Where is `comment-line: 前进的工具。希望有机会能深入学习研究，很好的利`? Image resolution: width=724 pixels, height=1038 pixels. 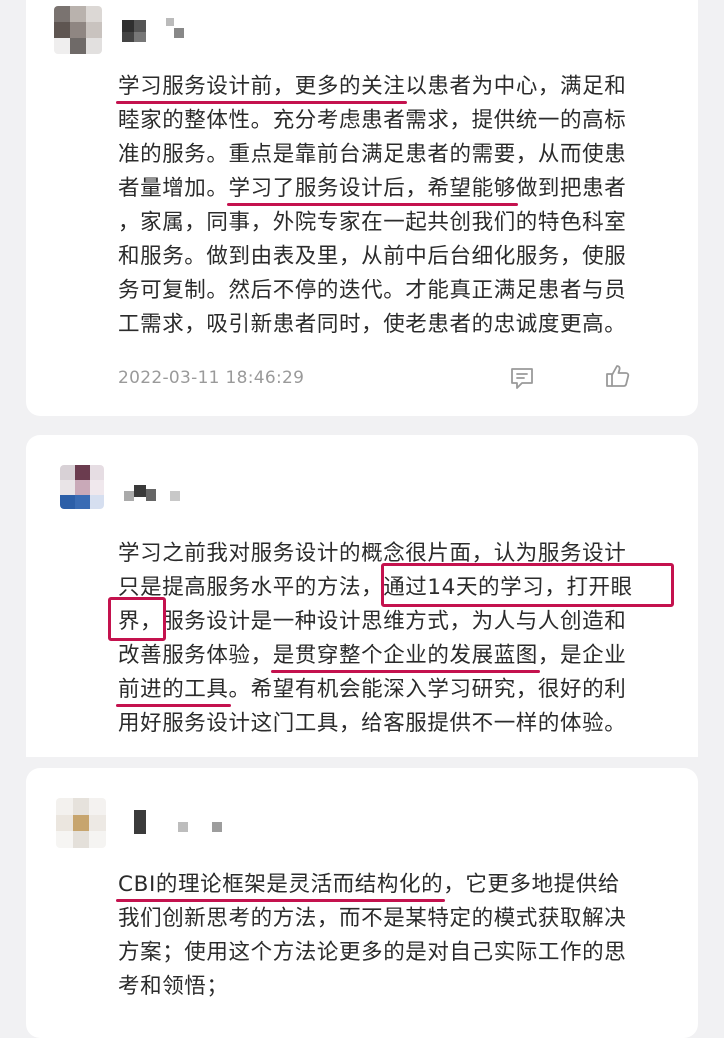
comment-line: 前进的工具。希望有机会能深入学习研究，很好的利 is located at coordinates (398, 690).